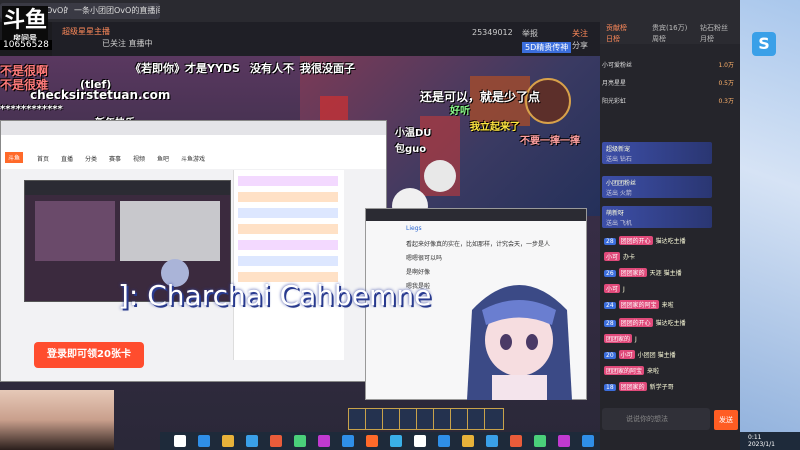 The width and height of the screenshot is (800, 450). Describe the element at coordinates (670, 67) in the screenshot. I see `rank-row: 小可爱粉丝 1.0万` at that location.